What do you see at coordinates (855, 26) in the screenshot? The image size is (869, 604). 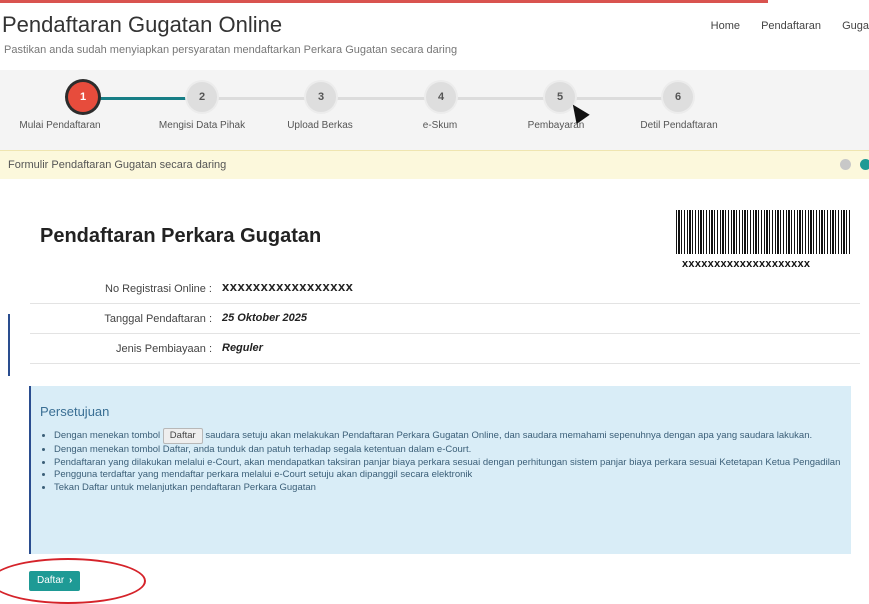 I see `nav-gugatan: Guga` at bounding box center [855, 26].